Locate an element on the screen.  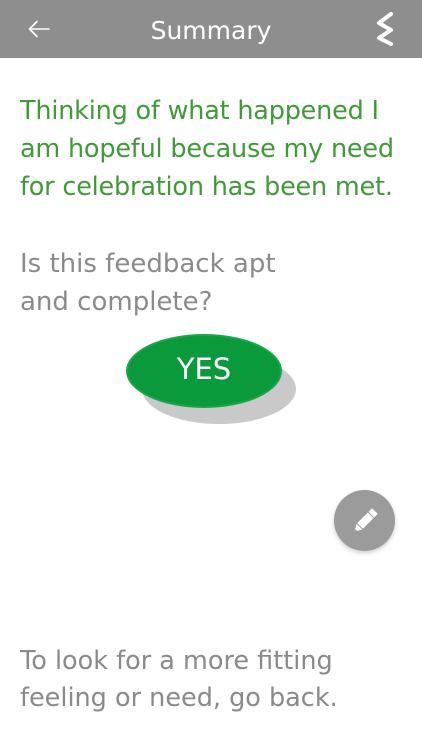
top-app-bar: Summary is located at coordinates (211, 29).